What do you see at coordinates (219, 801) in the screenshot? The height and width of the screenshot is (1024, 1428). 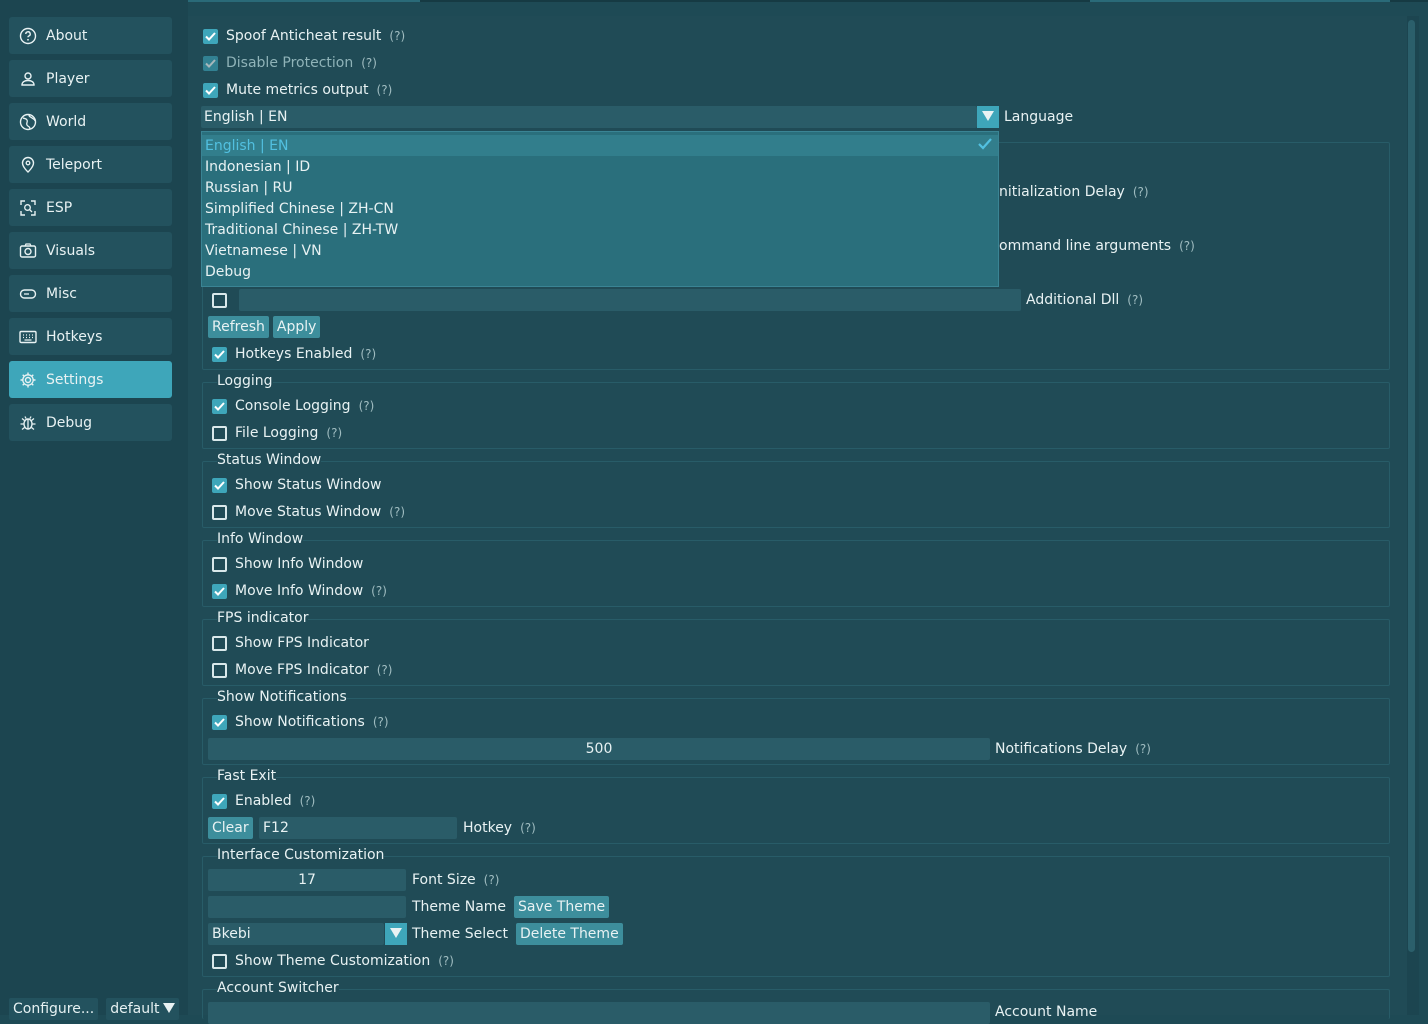 I see `fast-exit-enabled-checkbox` at bounding box center [219, 801].